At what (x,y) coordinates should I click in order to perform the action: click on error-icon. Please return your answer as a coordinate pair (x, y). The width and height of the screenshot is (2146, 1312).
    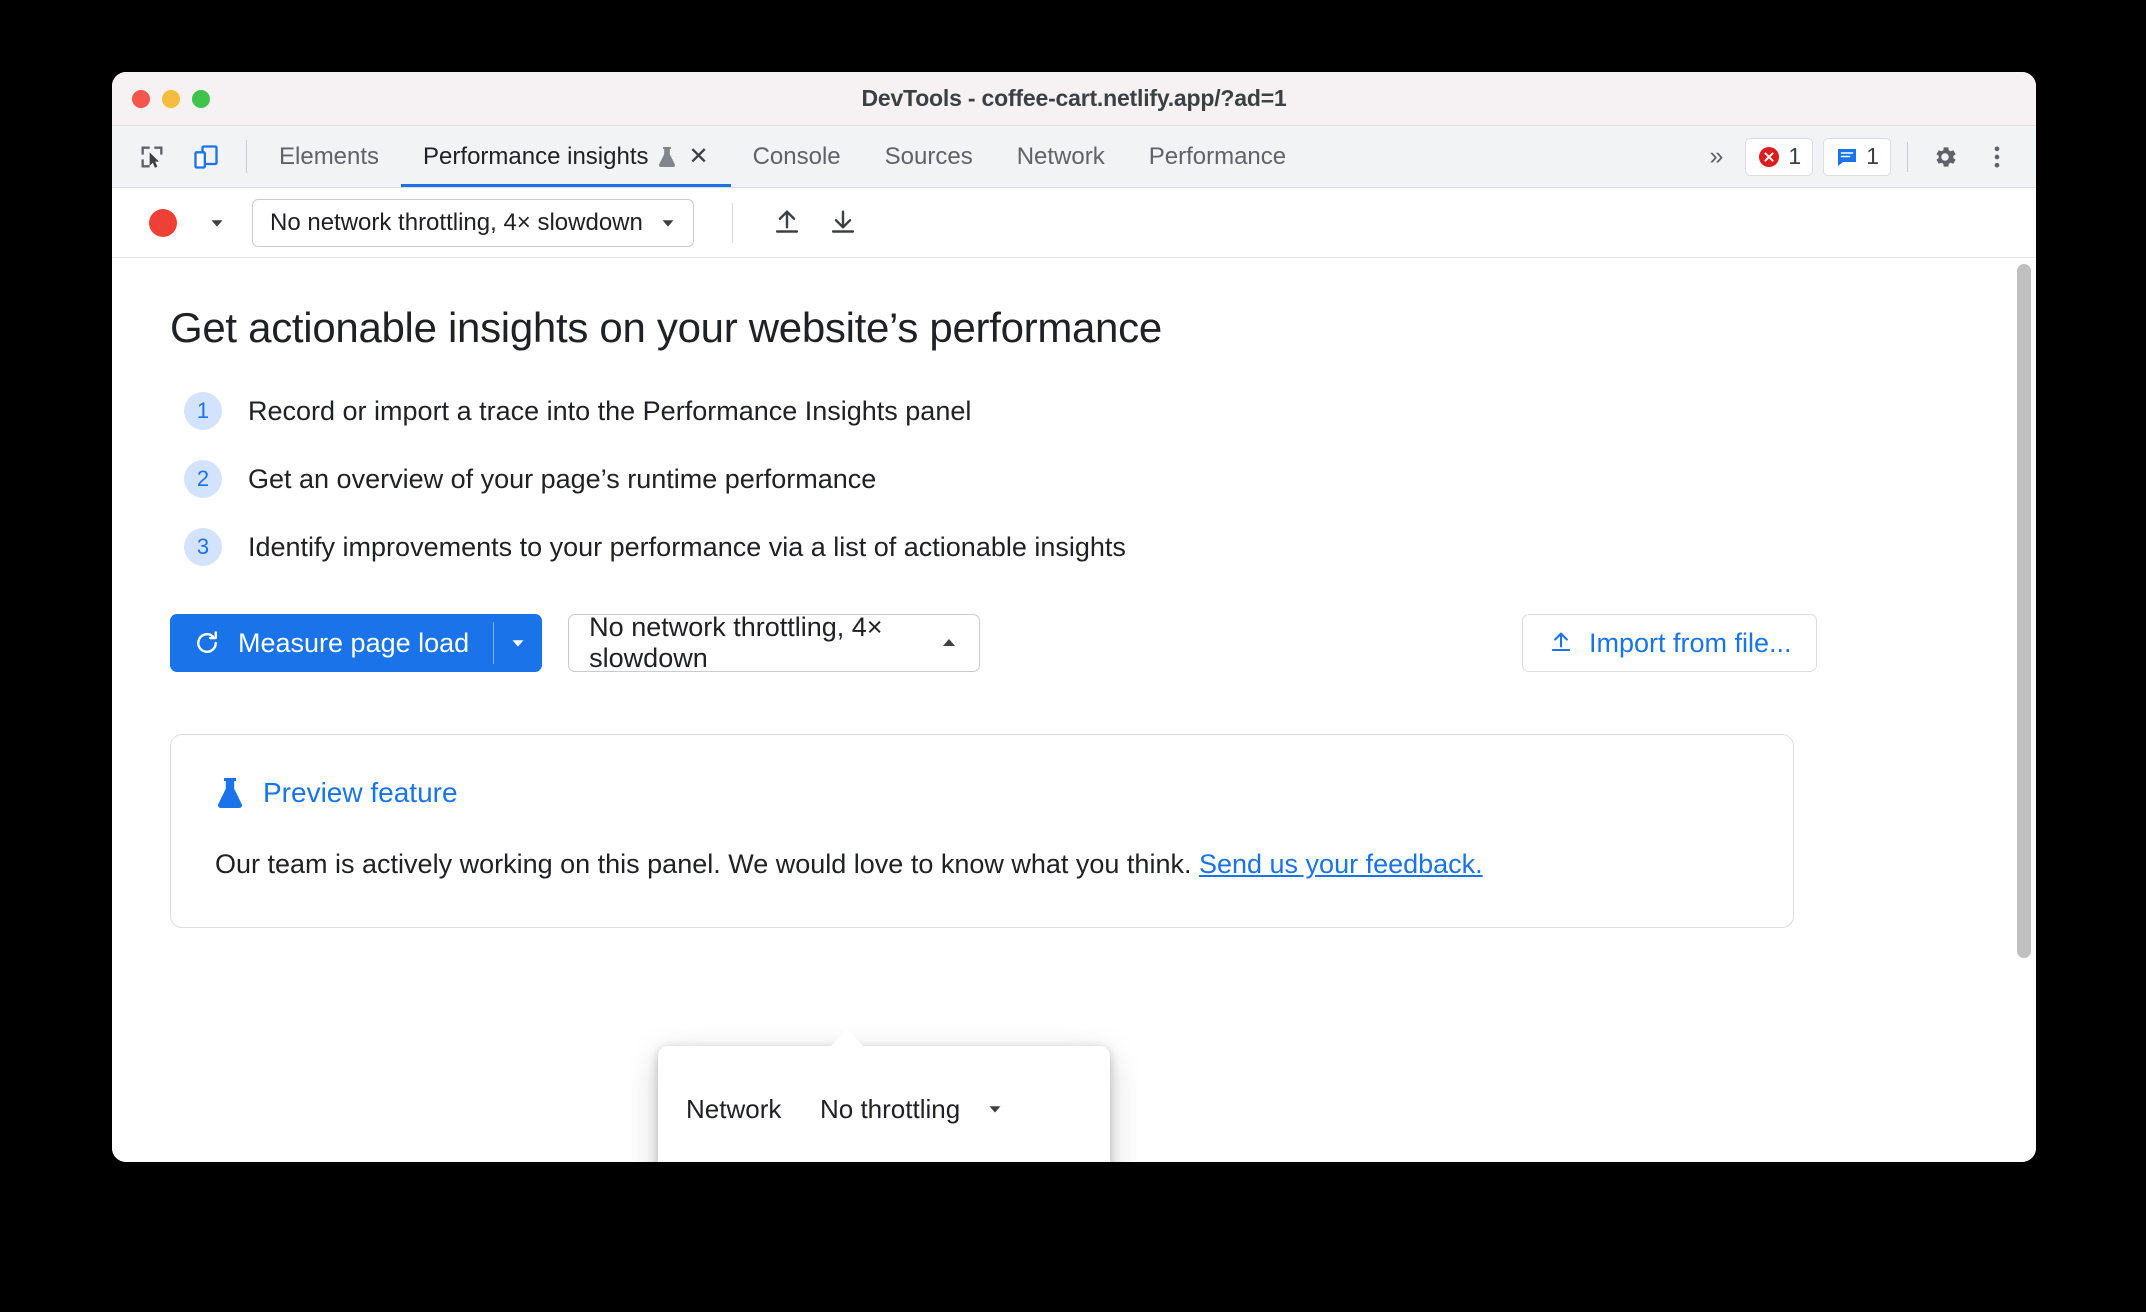
    Looking at the image, I should click on (1769, 157).